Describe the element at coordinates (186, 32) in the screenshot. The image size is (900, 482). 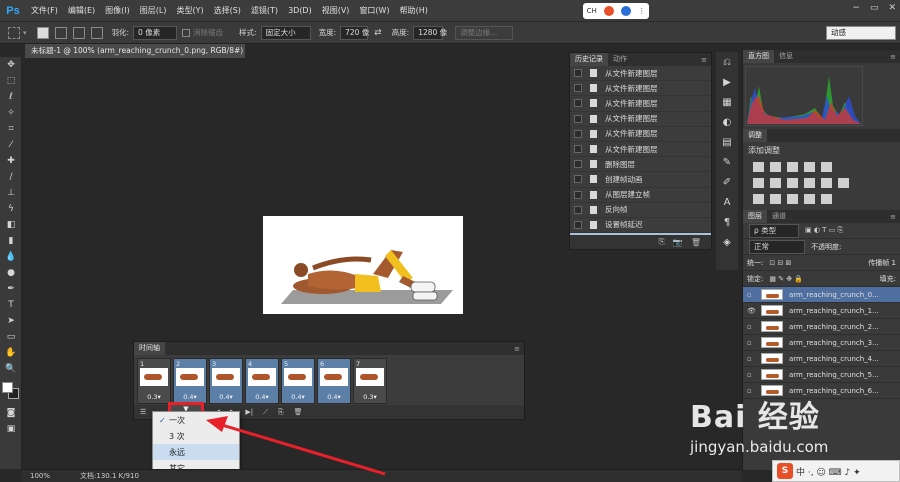
I see `antialias-checkbox` at that location.